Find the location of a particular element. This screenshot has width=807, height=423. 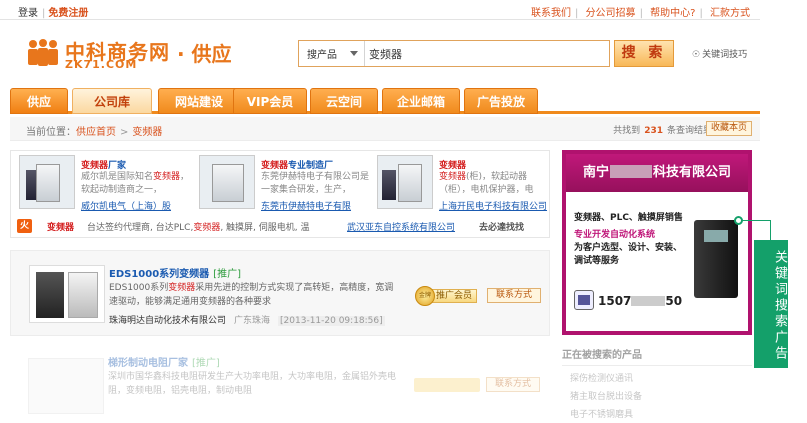

keyword-tips-link: ☉ 关键词技巧 is located at coordinates (719, 53).